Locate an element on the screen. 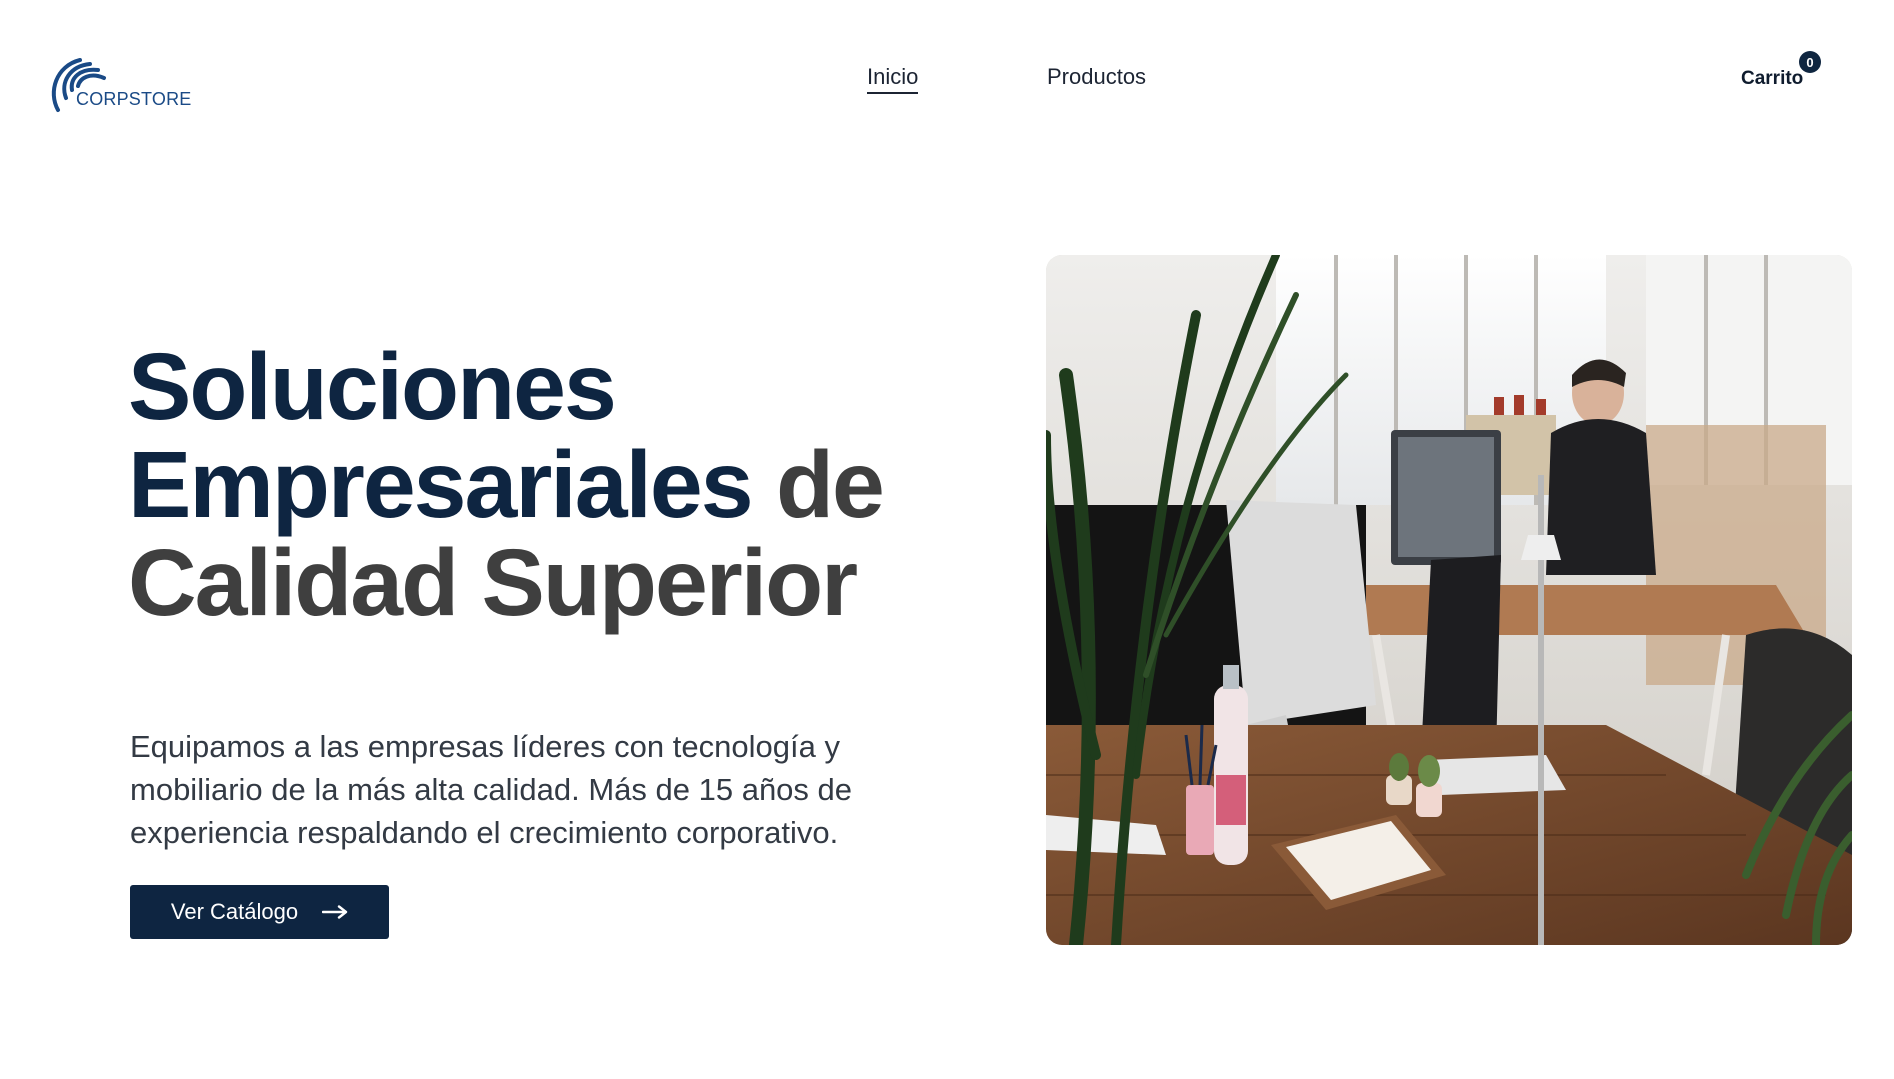 This screenshot has width=1894, height=1079. nav-link-inicio: Inicio is located at coordinates (893, 79).